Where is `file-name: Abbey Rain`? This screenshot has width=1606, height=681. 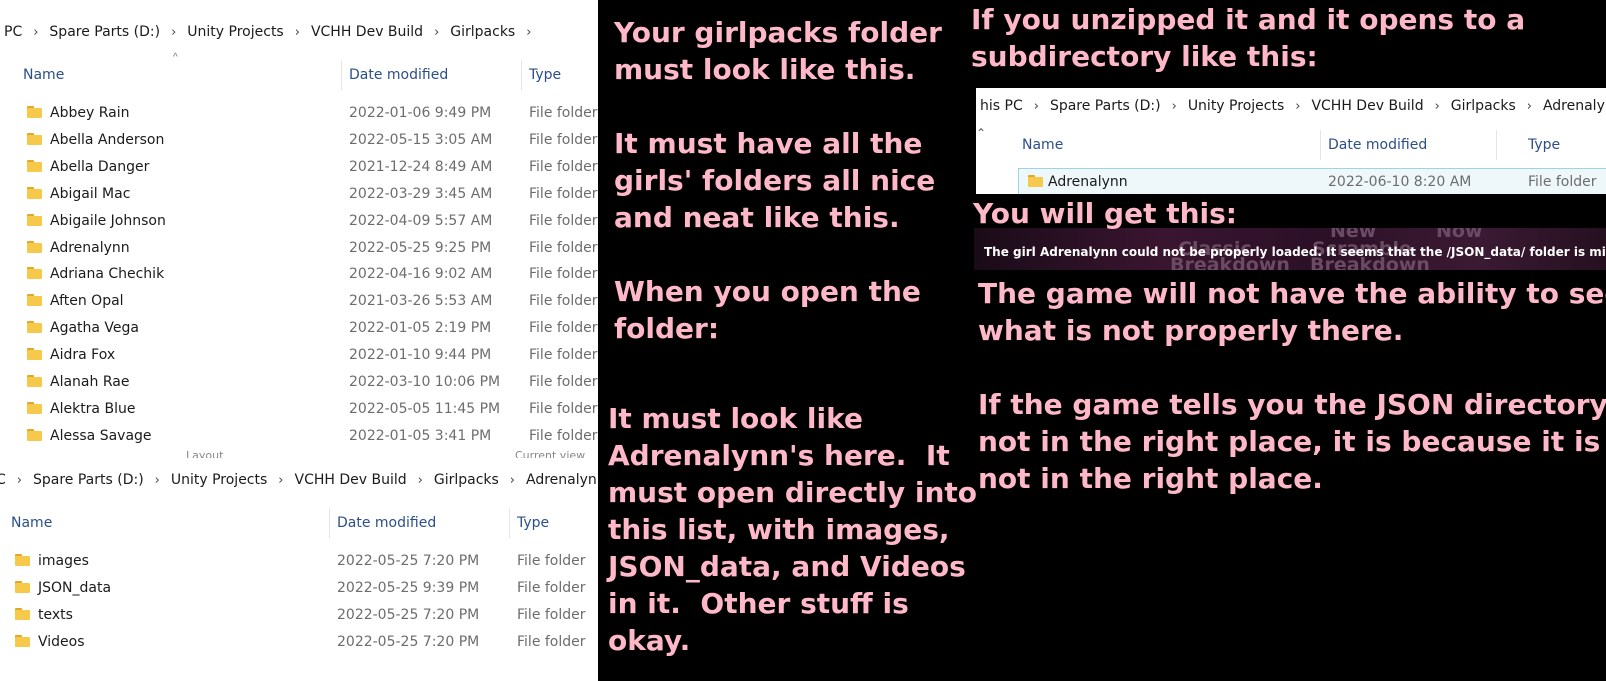
file-name: Abbey Rain is located at coordinates (90, 113).